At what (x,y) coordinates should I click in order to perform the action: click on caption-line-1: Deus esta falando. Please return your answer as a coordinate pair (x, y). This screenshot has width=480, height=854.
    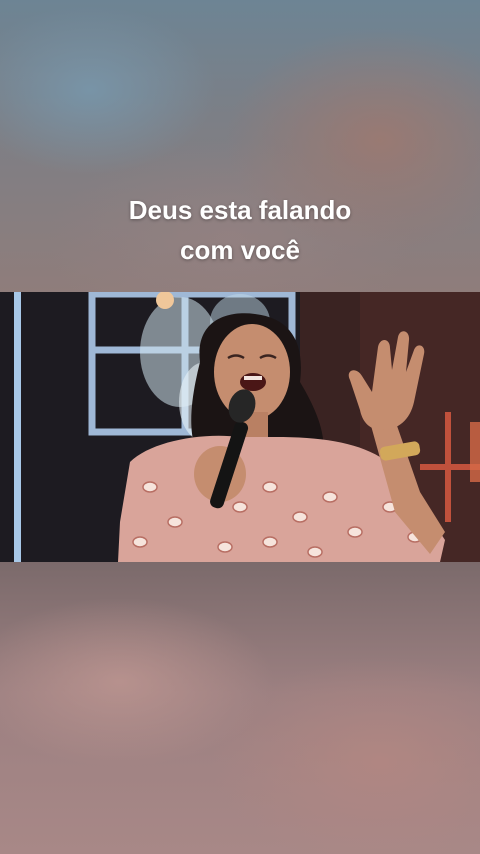
    Looking at the image, I should click on (240, 210).